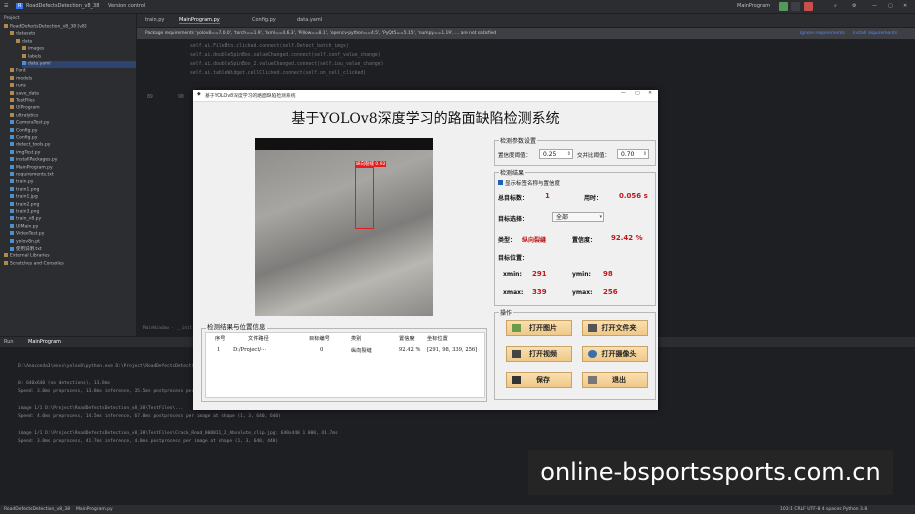 This screenshot has height=514, width=915. I want to click on table-header-cell: 序号, so click(220, 338).